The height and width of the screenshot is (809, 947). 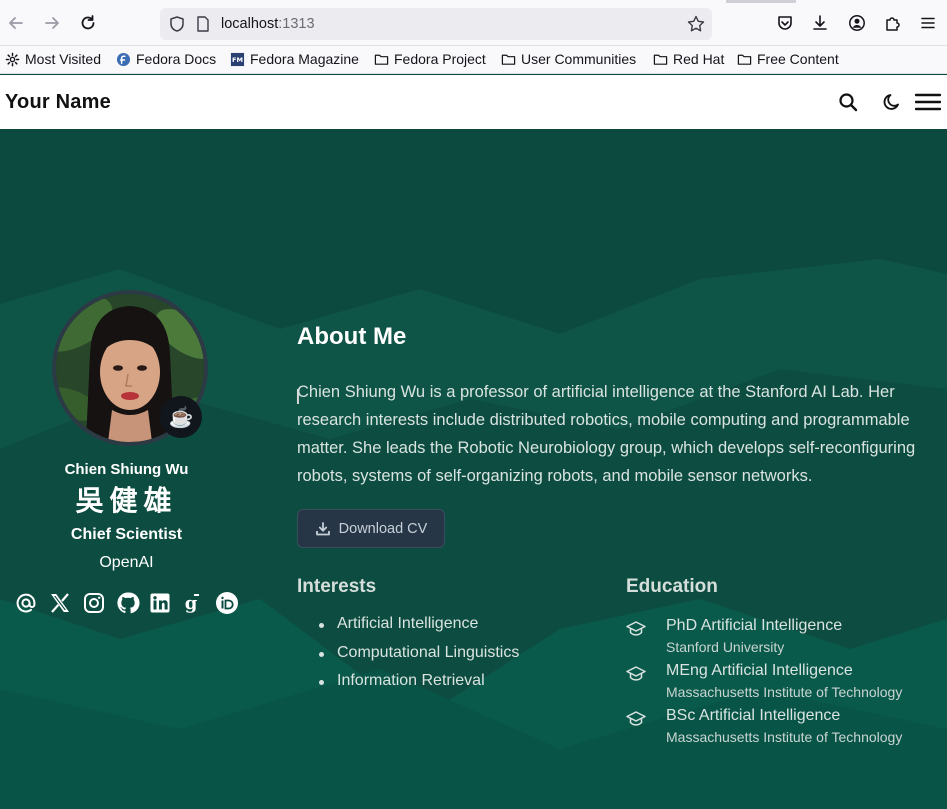 What do you see at coordinates (383, 528) in the screenshot?
I see `download-cv-label: Download CV` at bounding box center [383, 528].